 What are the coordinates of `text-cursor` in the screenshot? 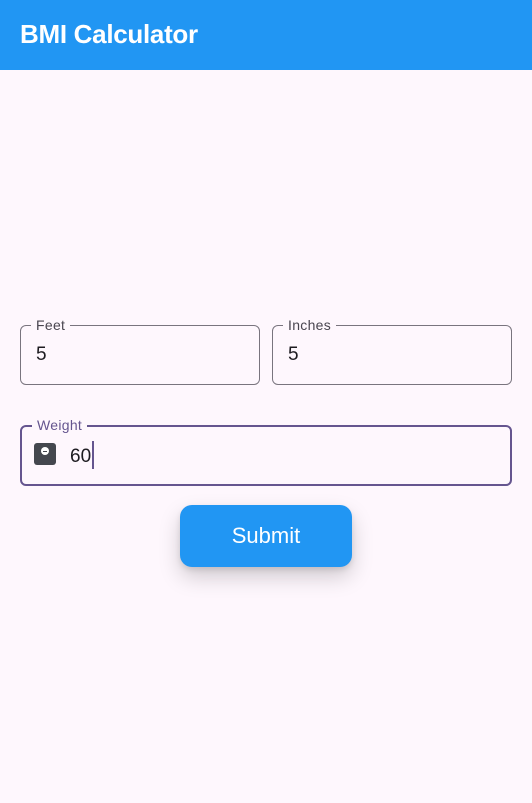 It's located at (93, 455).